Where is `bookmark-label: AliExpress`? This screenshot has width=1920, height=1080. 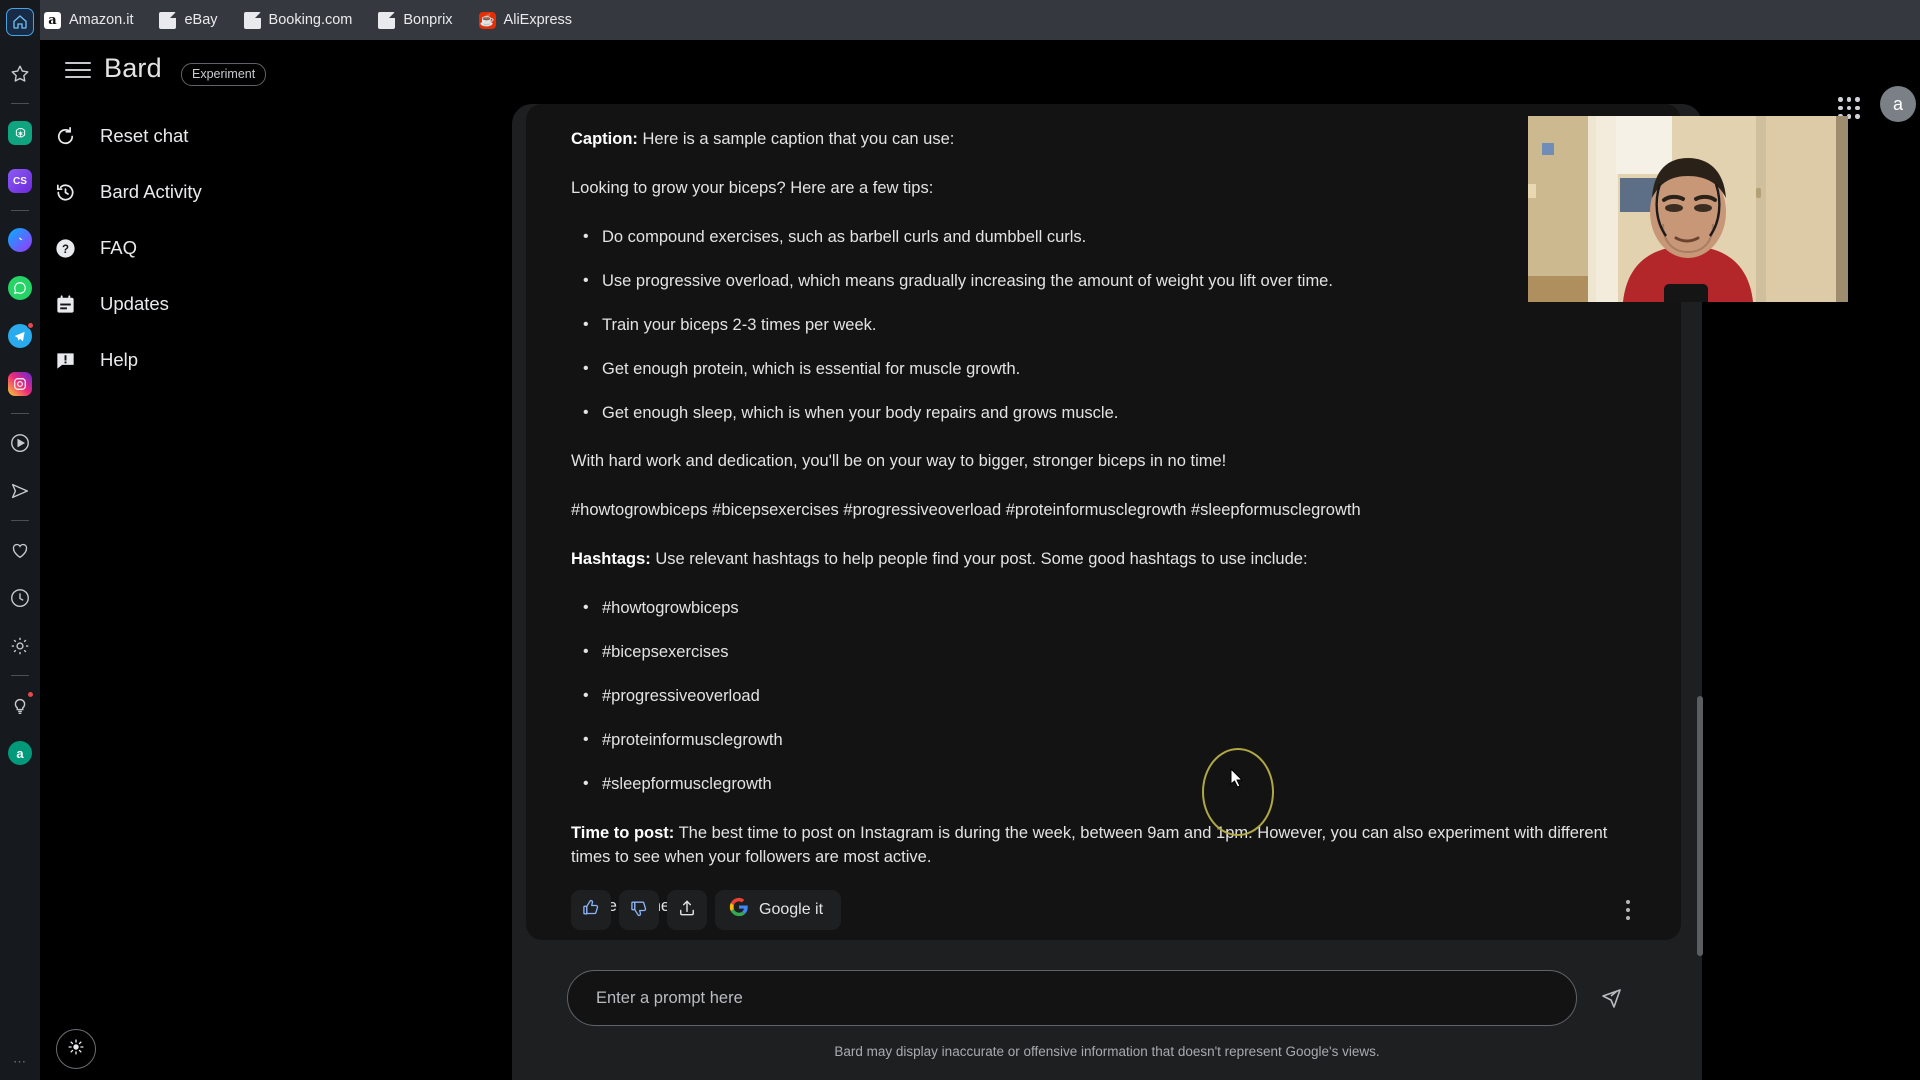
bookmark-label: AliExpress is located at coordinates (538, 20).